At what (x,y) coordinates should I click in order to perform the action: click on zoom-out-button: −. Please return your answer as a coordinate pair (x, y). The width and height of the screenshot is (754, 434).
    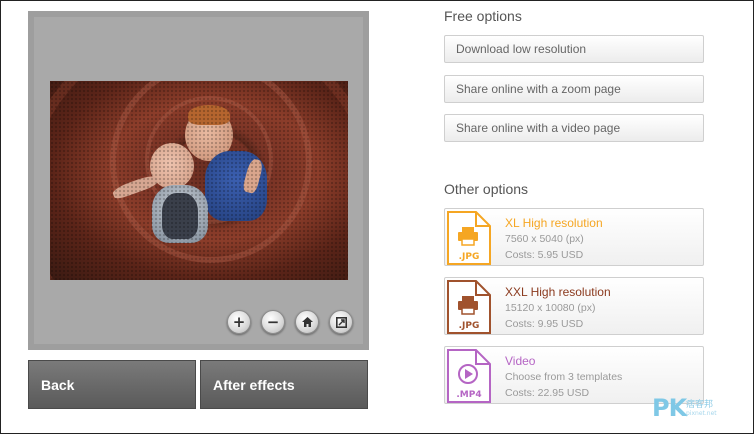
    Looking at the image, I should click on (273, 322).